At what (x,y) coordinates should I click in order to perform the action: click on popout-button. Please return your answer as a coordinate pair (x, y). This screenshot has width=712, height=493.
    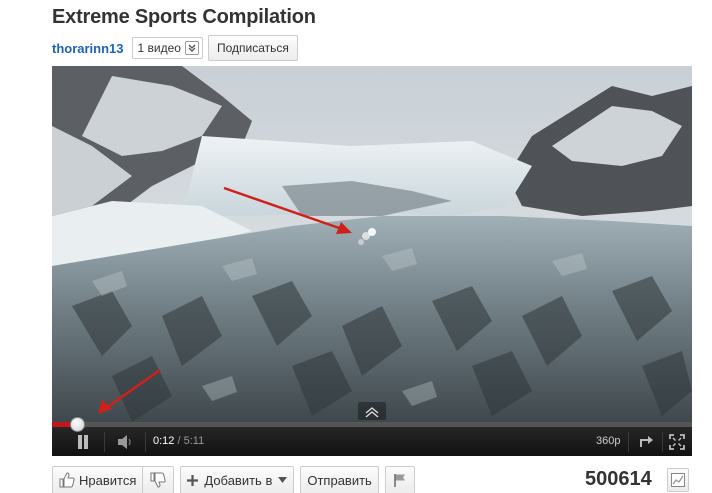
    Looking at the image, I should click on (646, 442).